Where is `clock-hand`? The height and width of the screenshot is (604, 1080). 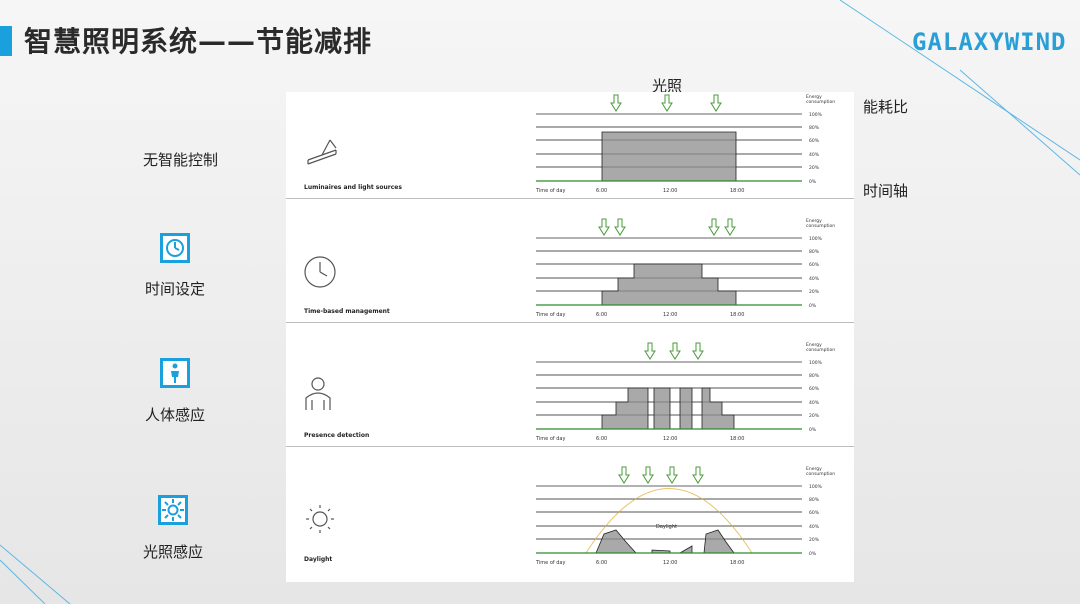 clock-hand is located at coordinates (323, 274).